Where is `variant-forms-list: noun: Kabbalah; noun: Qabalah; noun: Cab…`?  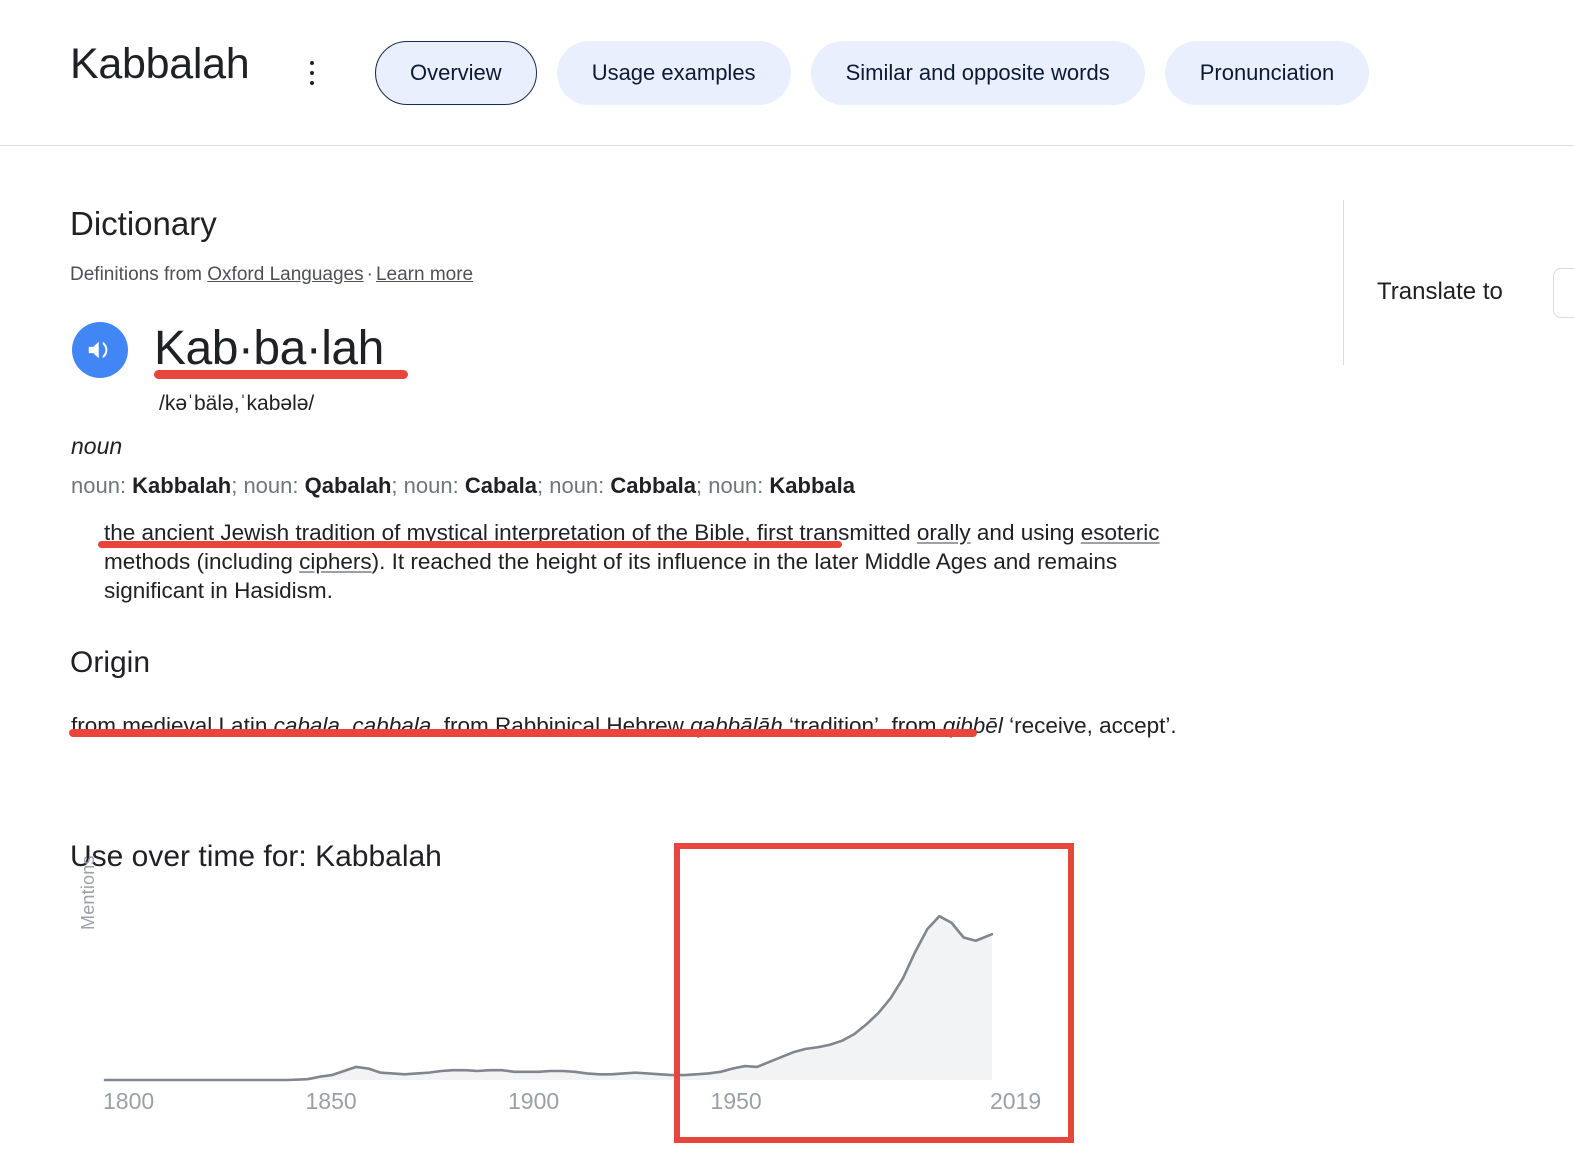
variant-forms-list: noun: Kabbalah; noun: Qabalah; noun: Cab… is located at coordinates (463, 485).